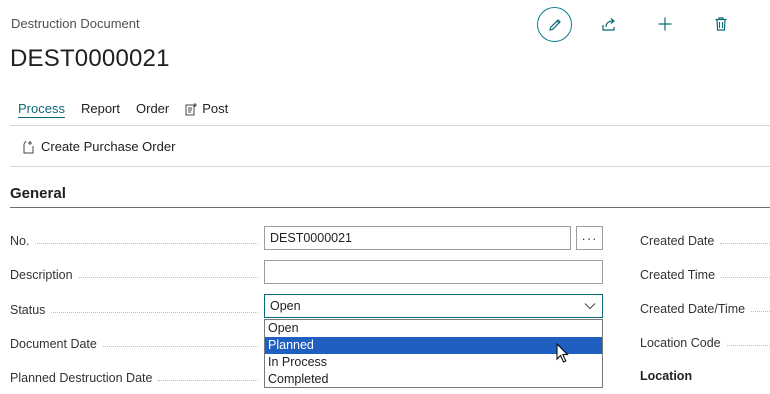 This screenshot has width=770, height=394. What do you see at coordinates (191, 108) in the screenshot?
I see `post-icon` at bounding box center [191, 108].